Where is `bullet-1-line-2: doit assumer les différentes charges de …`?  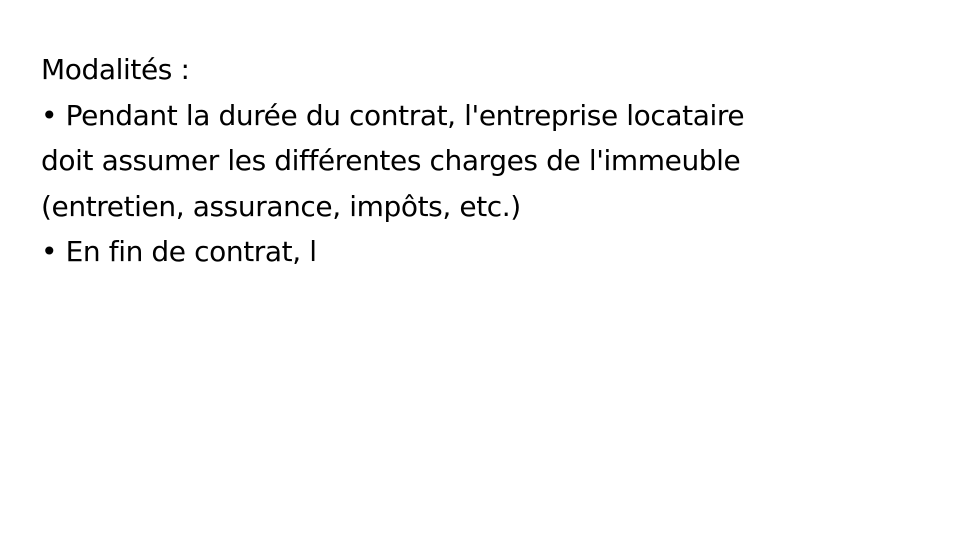
bullet-1-line-2: doit assumer les différentes charges de … is located at coordinates (391, 160).